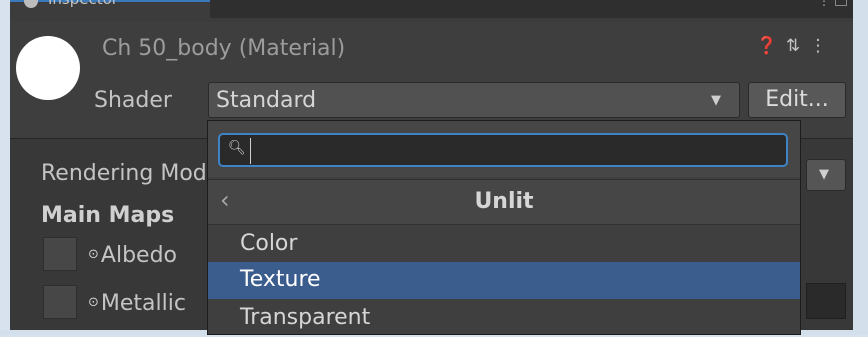 This screenshot has height=337, width=868. I want to click on metallic-property: ⊙Metallic, so click(137, 303).